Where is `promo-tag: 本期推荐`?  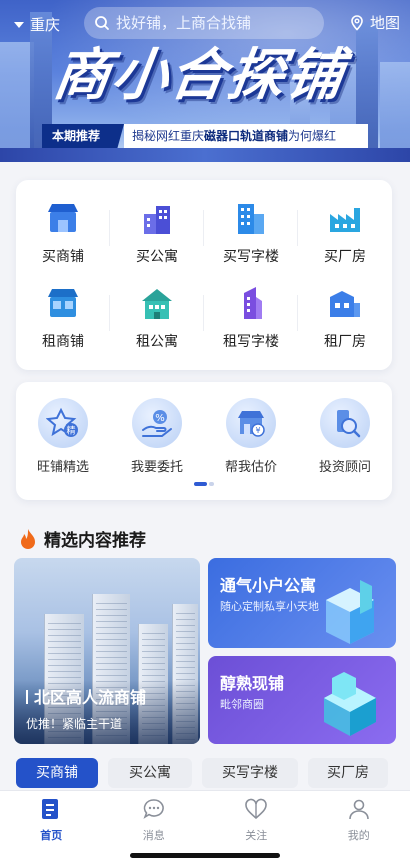
promo-tag: 本期推荐 is located at coordinates (83, 136).